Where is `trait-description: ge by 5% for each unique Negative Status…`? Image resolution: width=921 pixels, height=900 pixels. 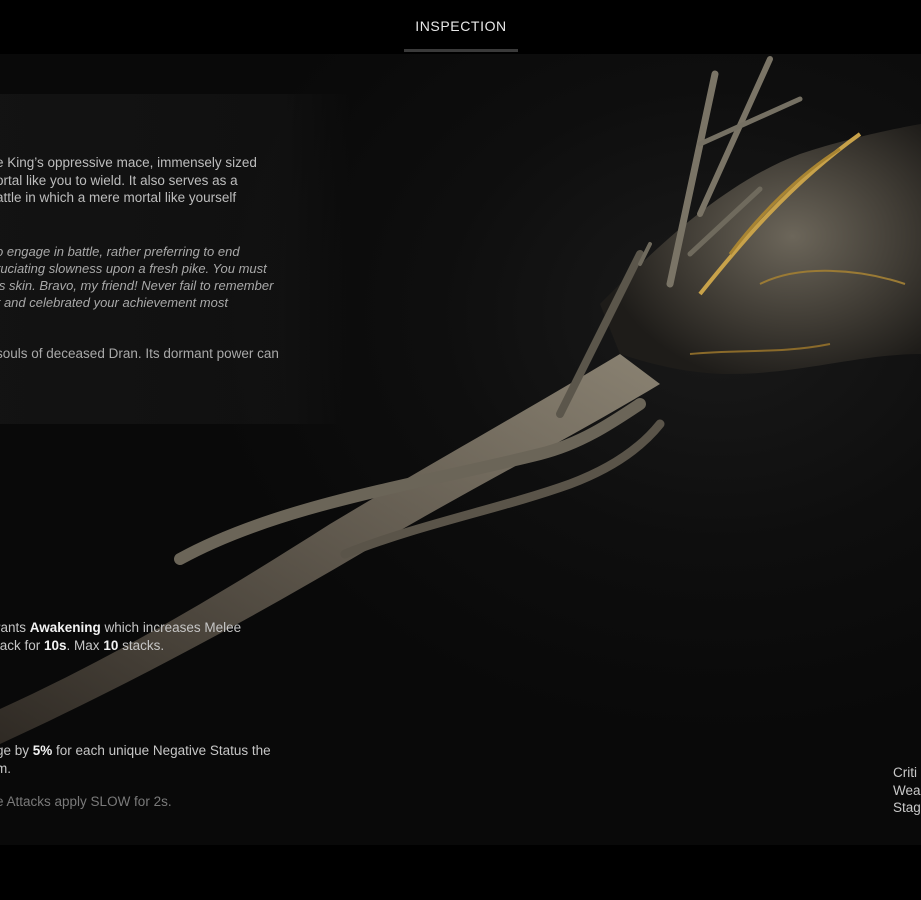
trait-description: ge by 5% for each unique Negative Status… is located at coordinates (135, 759).